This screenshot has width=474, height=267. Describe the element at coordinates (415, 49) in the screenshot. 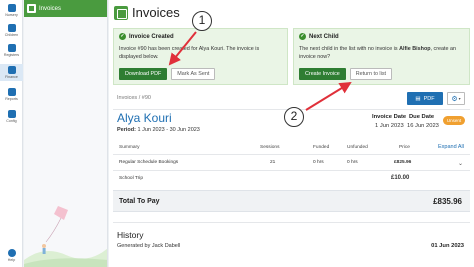

I see `next-child-name: Alfie Bishop` at that location.